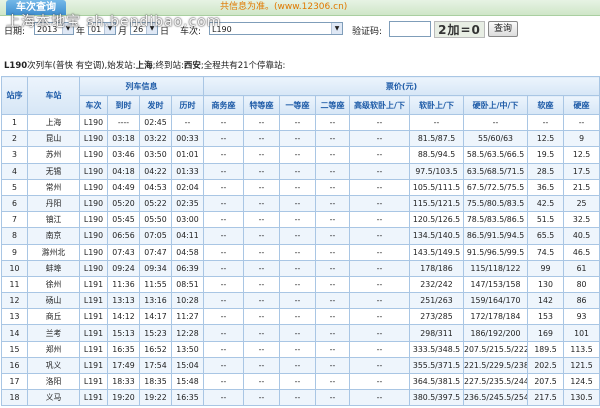 Image resolution: width=600 pixels, height=408 pixels. What do you see at coordinates (187, 333) in the screenshot?
I see `table-cell: 12:28` at bounding box center [187, 333].